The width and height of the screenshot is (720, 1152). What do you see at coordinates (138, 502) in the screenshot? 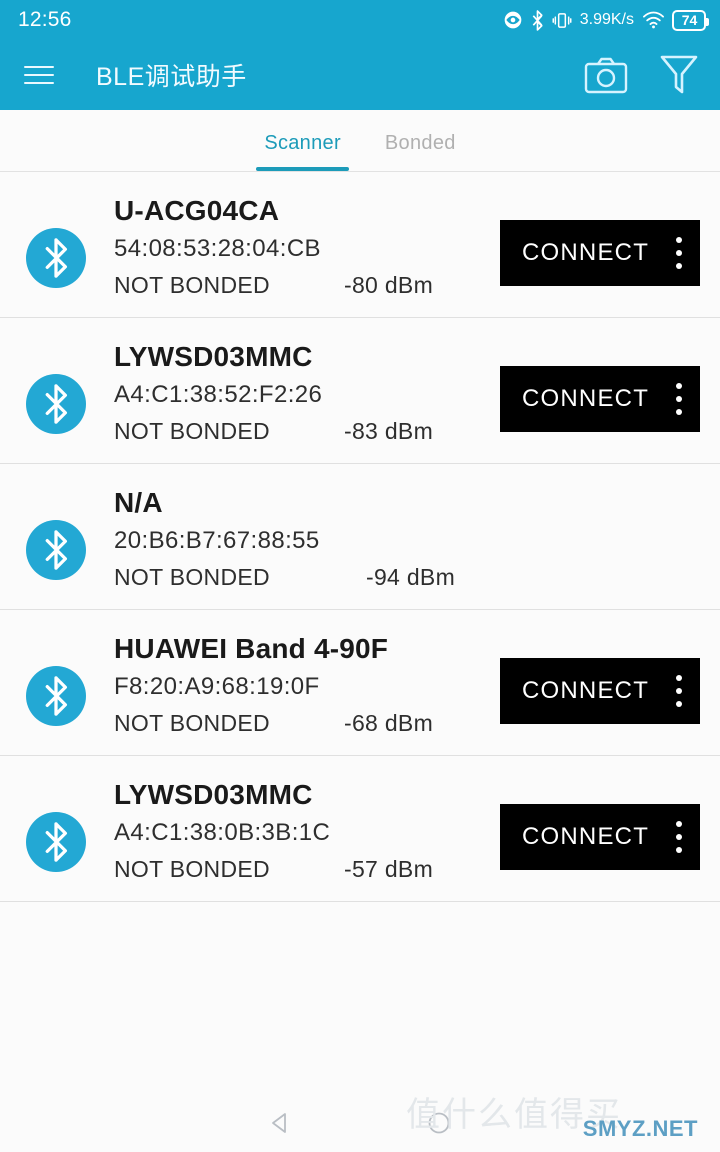
I see `device-name: N/A` at bounding box center [138, 502].